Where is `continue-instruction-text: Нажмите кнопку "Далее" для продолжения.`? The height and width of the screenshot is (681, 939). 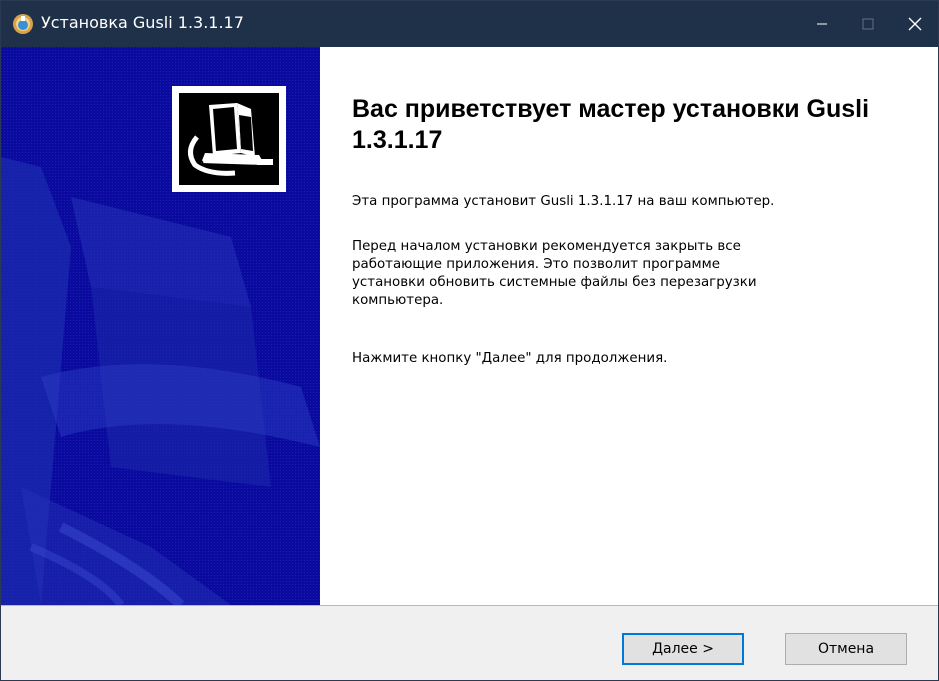 continue-instruction-text: Нажмите кнопку "Далее" для продолжения. is located at coordinates (510, 358).